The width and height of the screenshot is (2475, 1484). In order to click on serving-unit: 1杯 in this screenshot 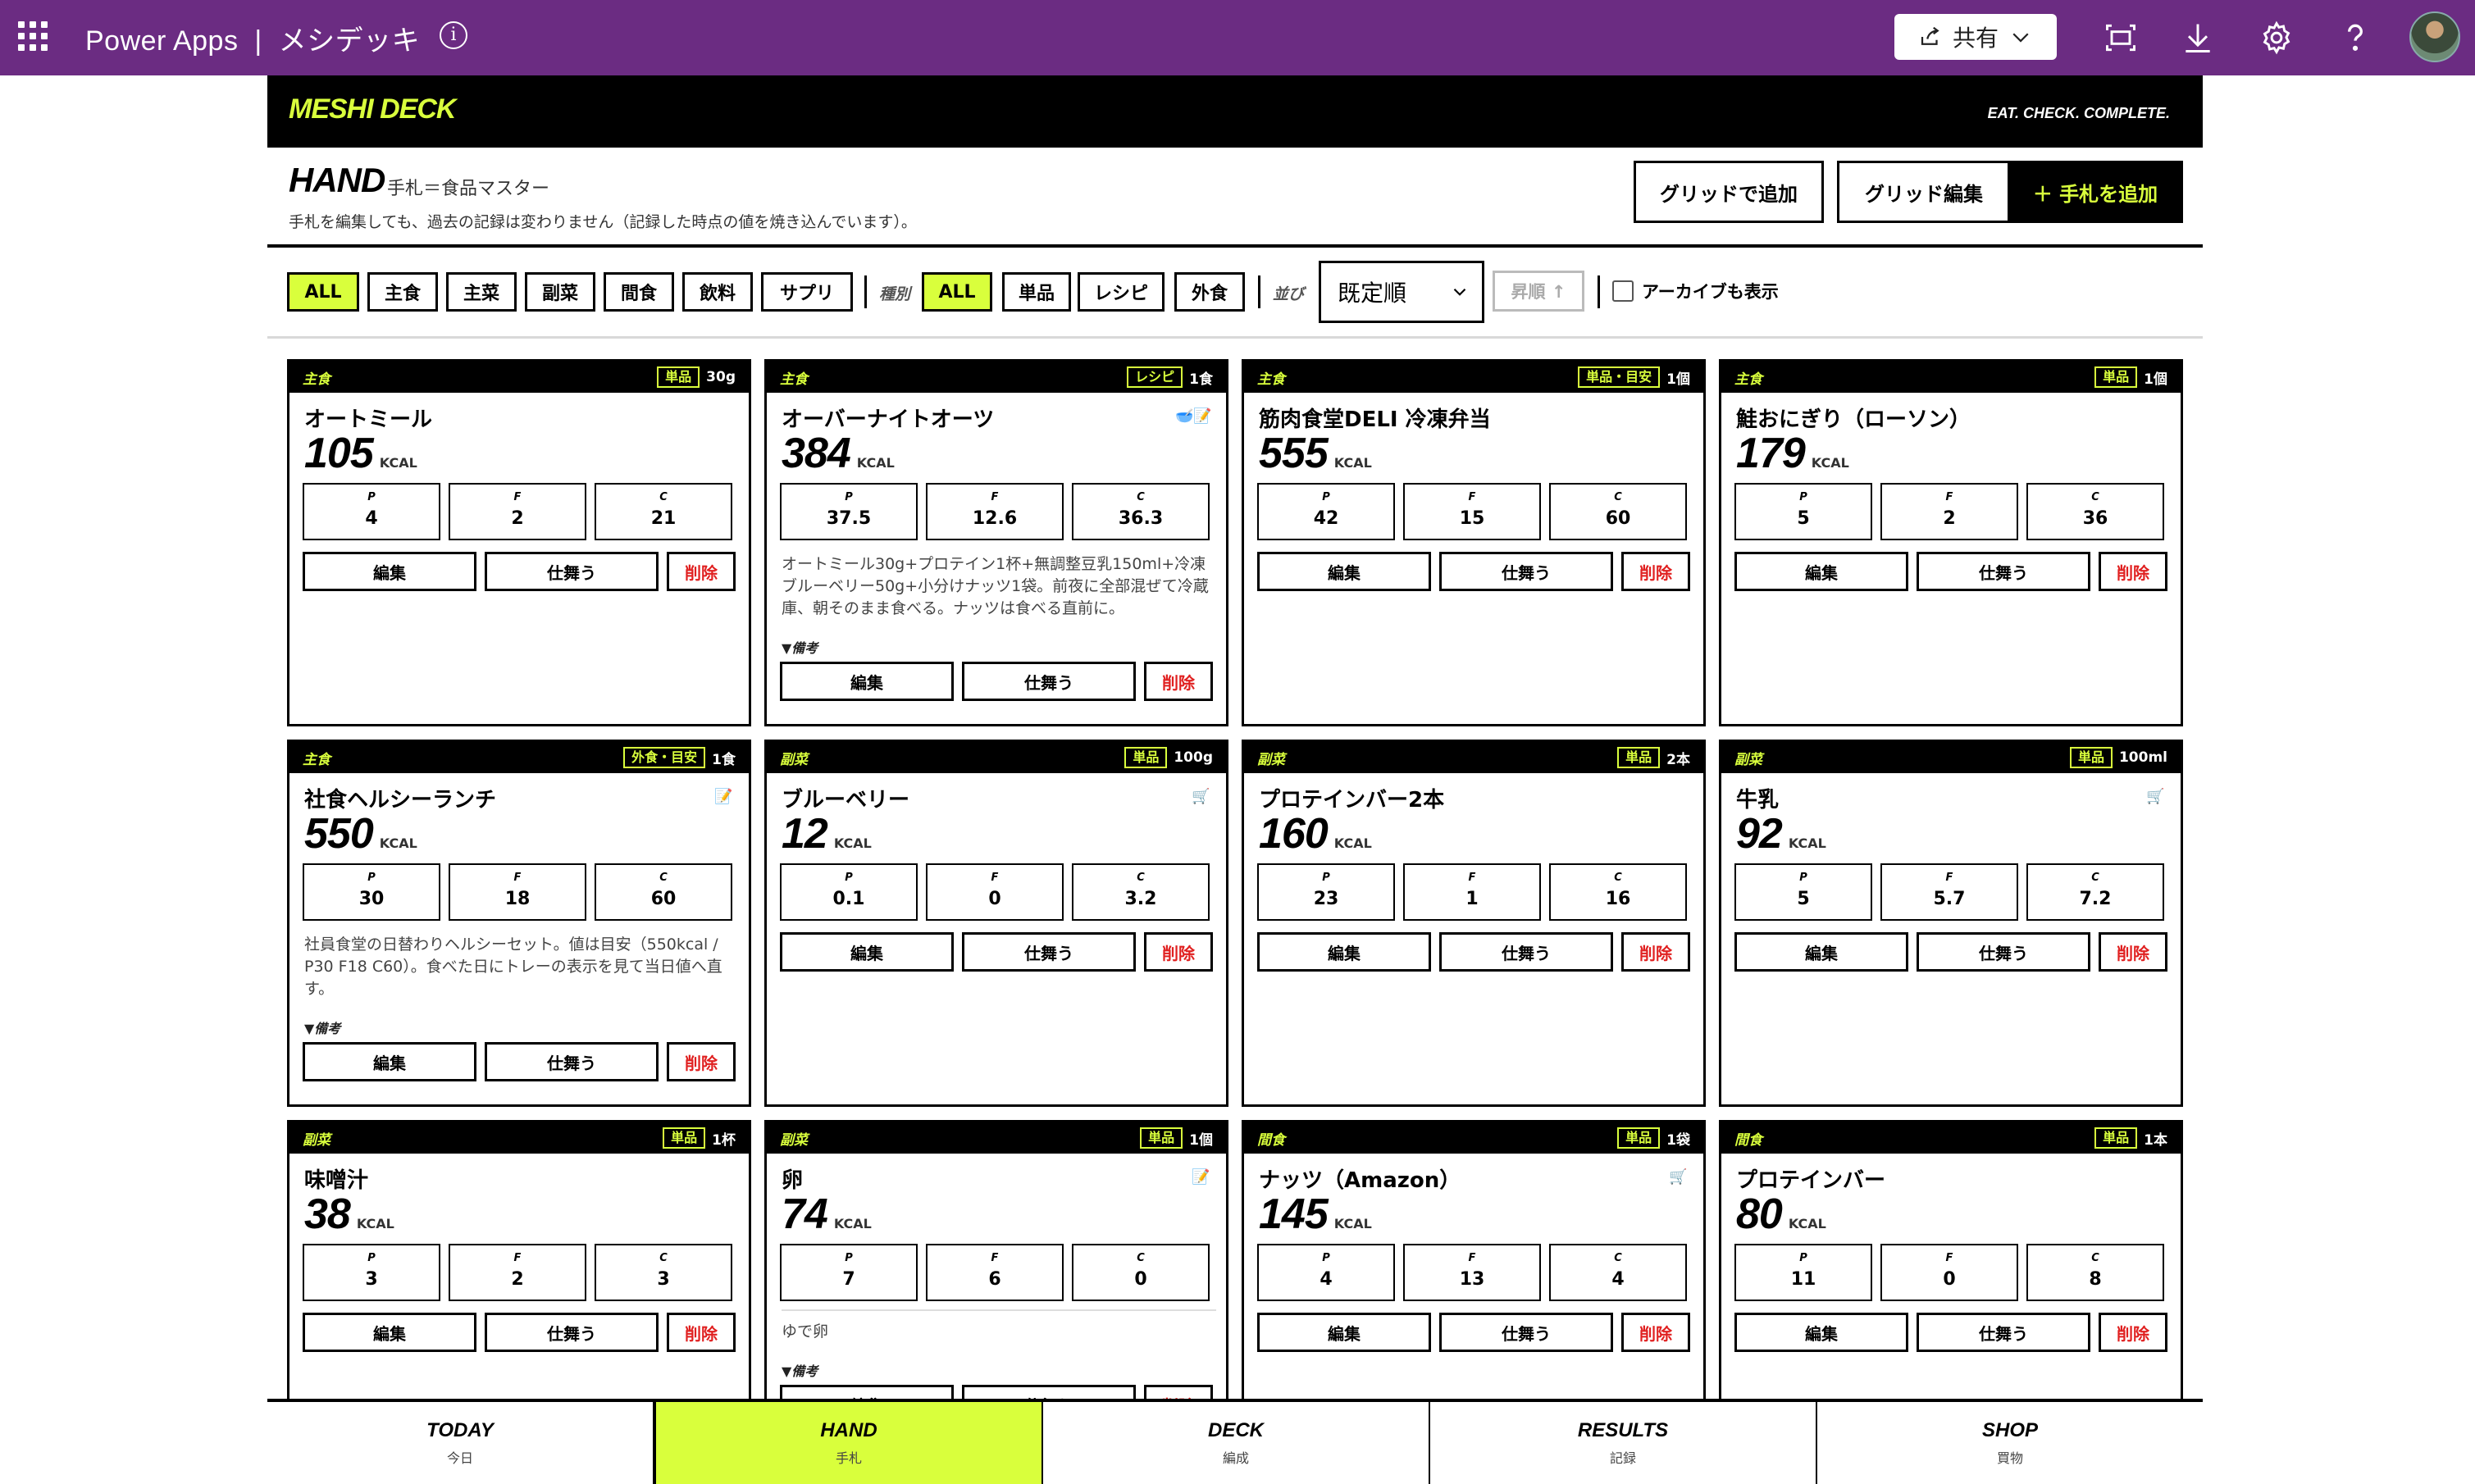, I will do `click(724, 1140)`.